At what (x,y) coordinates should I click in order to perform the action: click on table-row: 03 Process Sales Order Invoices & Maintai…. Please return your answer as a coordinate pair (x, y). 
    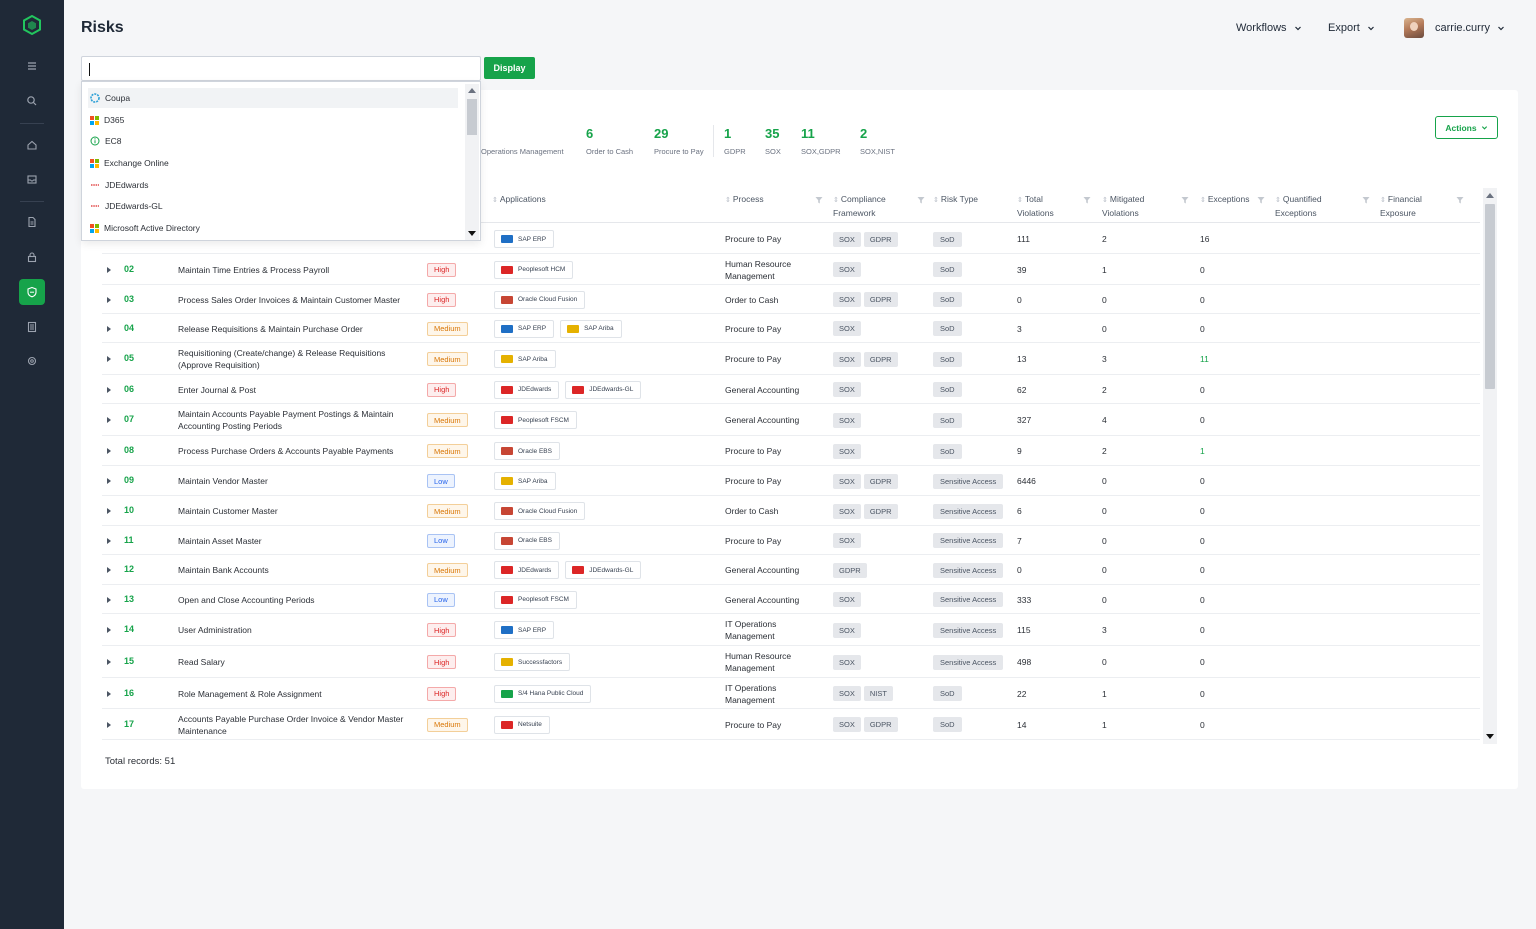
    Looking at the image, I should click on (791, 299).